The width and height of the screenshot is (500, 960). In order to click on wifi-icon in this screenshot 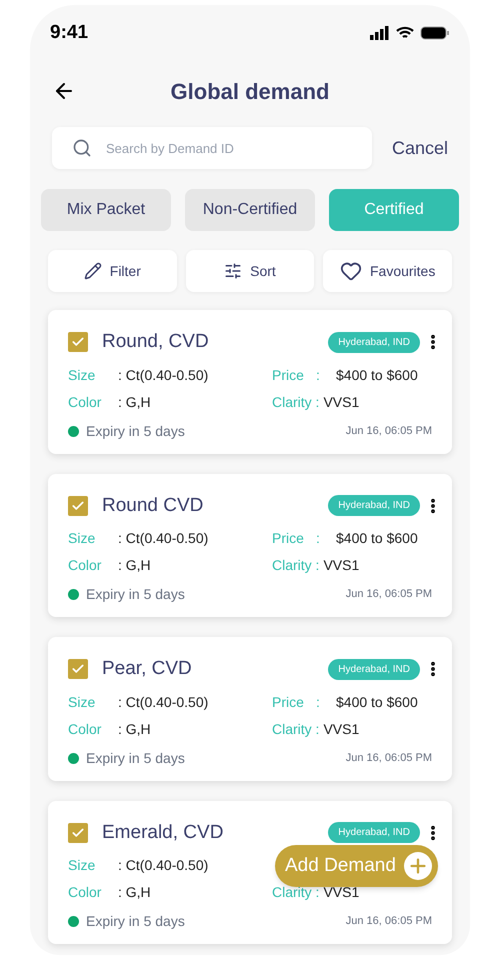, I will do `click(405, 33)`.